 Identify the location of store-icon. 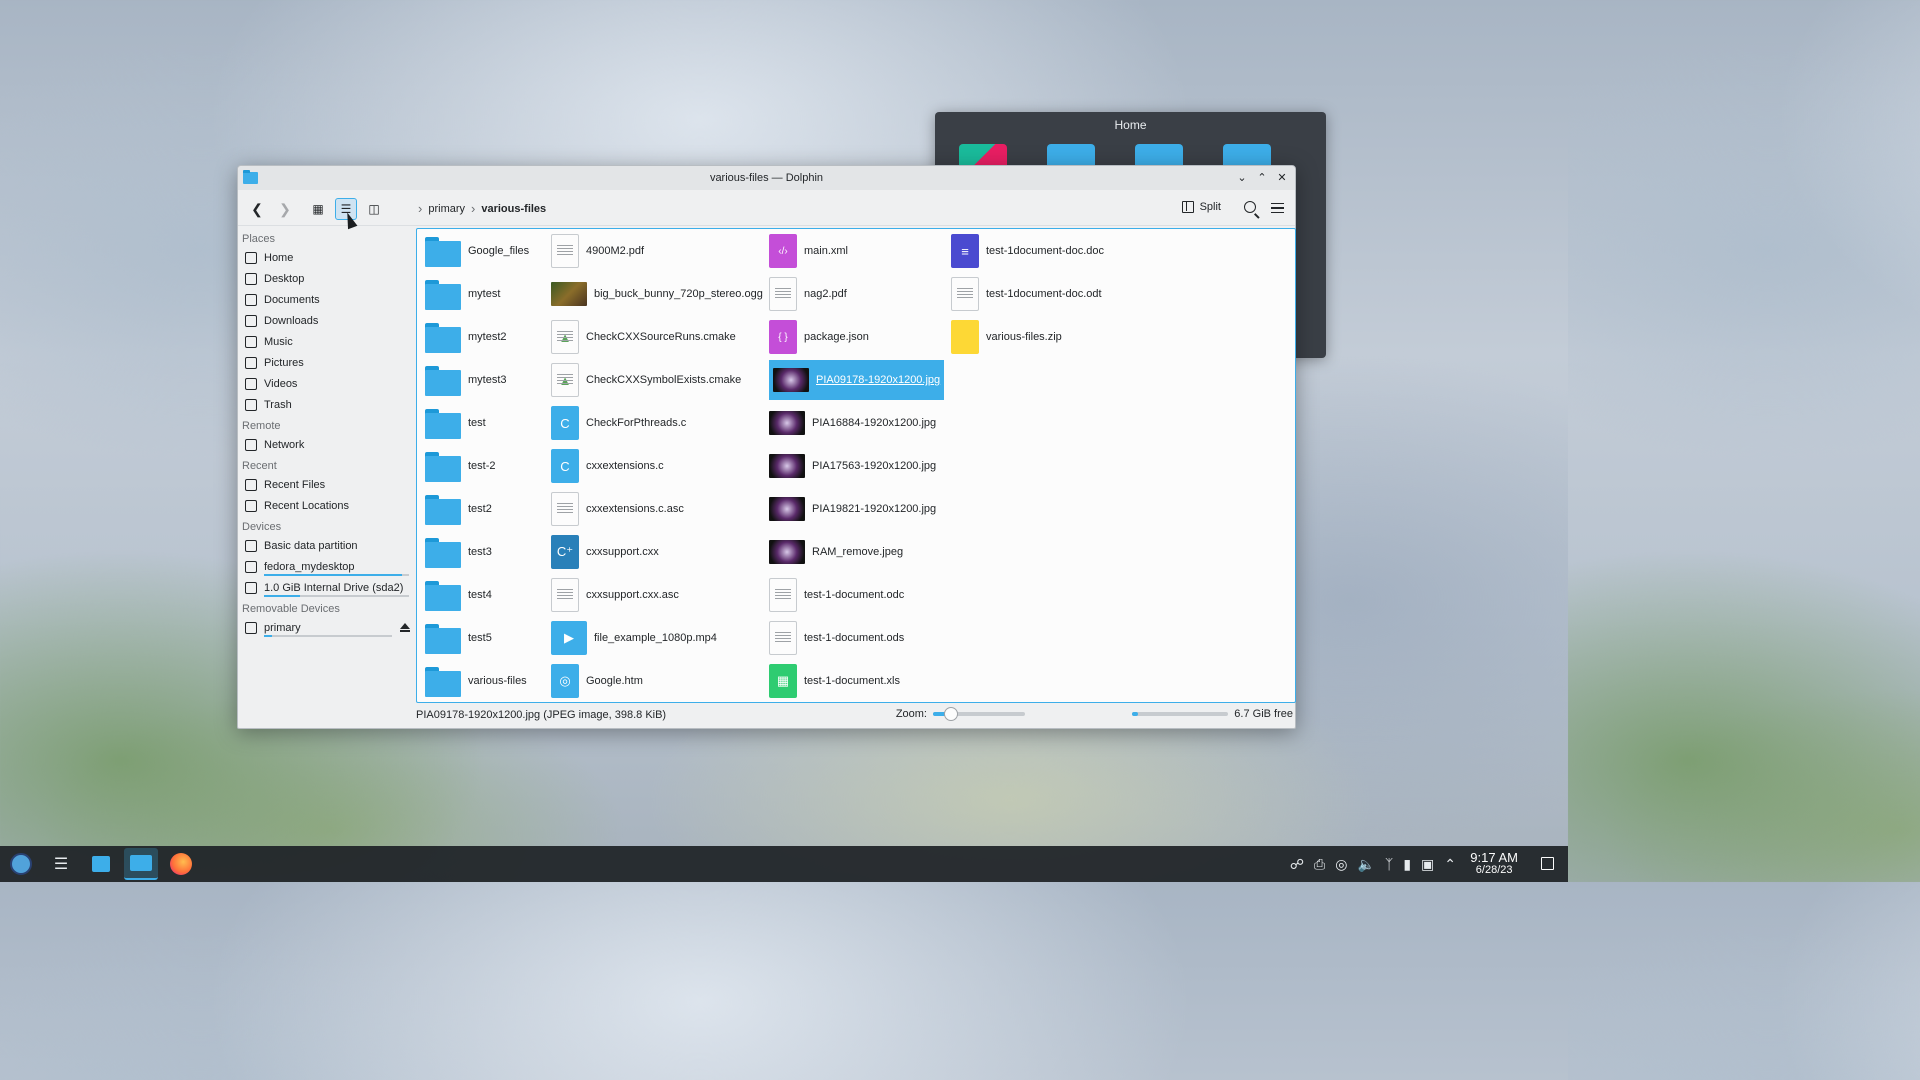
(101, 864).